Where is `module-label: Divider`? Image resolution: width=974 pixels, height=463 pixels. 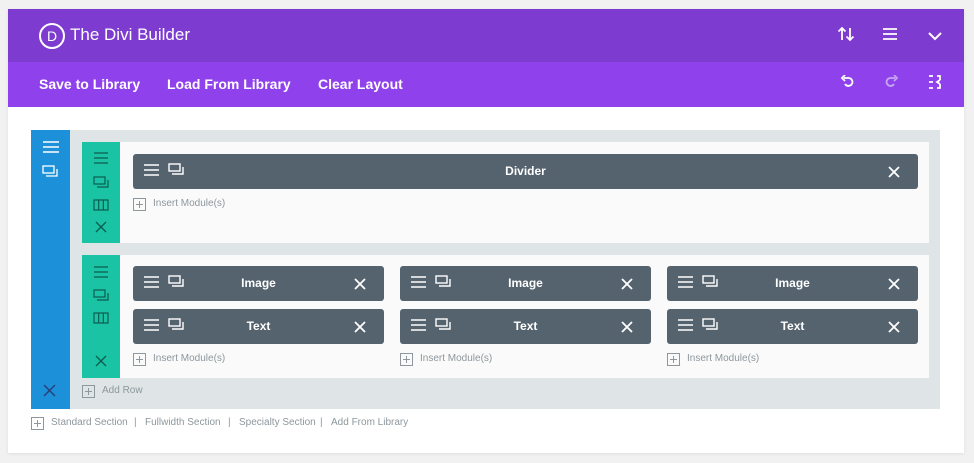 module-label: Divider is located at coordinates (525, 171).